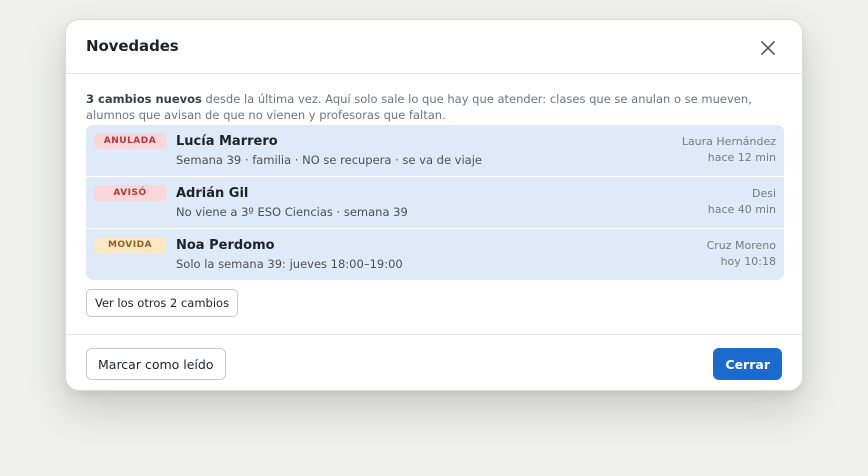 The image size is (868, 476). Describe the element at coordinates (741, 245) in the screenshot. I see `change-author: Cruz Moreno` at that location.